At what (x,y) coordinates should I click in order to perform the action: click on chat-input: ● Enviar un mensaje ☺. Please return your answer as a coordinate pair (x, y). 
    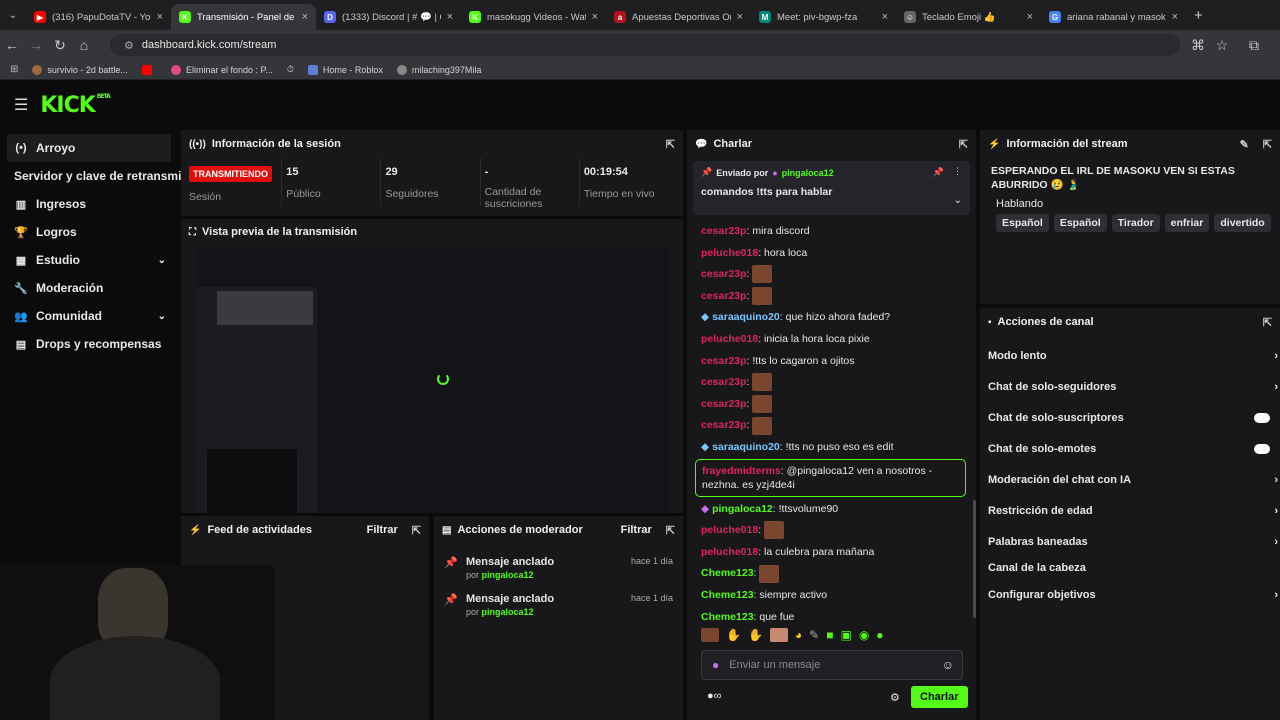
    Looking at the image, I should click on (832, 665).